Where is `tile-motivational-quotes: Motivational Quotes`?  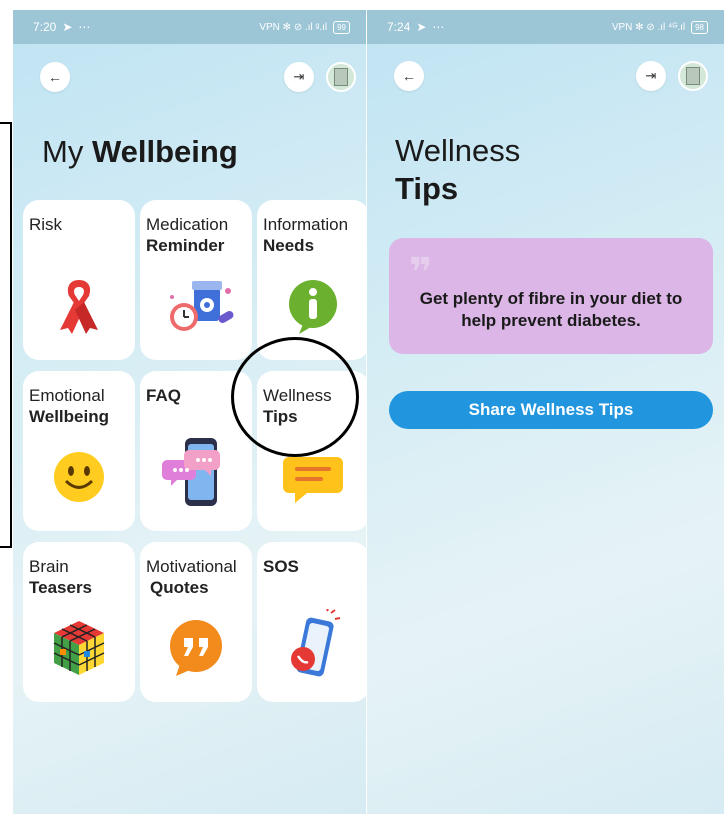 tile-motivational-quotes: Motivational Quotes is located at coordinates (196, 622).